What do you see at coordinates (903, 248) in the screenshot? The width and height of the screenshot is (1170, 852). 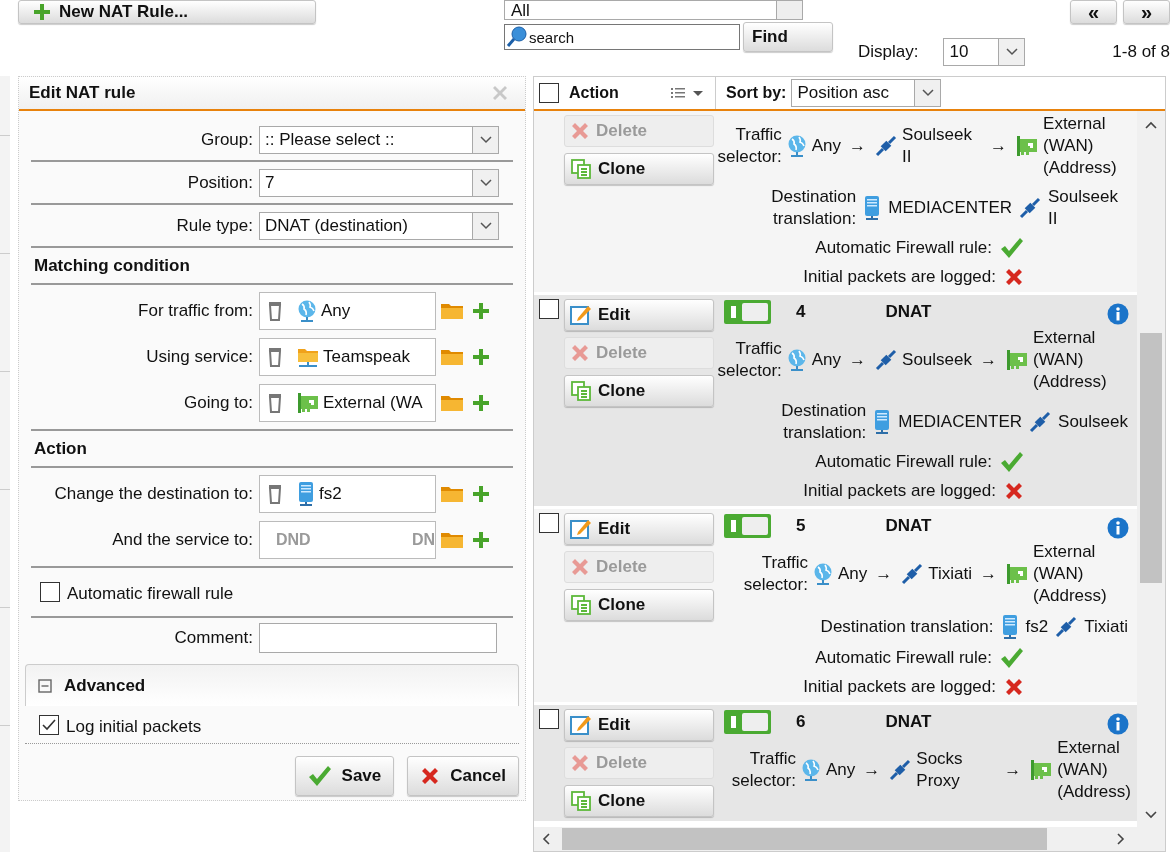 I see `detail-label: Automatic Firewall rule:` at bounding box center [903, 248].